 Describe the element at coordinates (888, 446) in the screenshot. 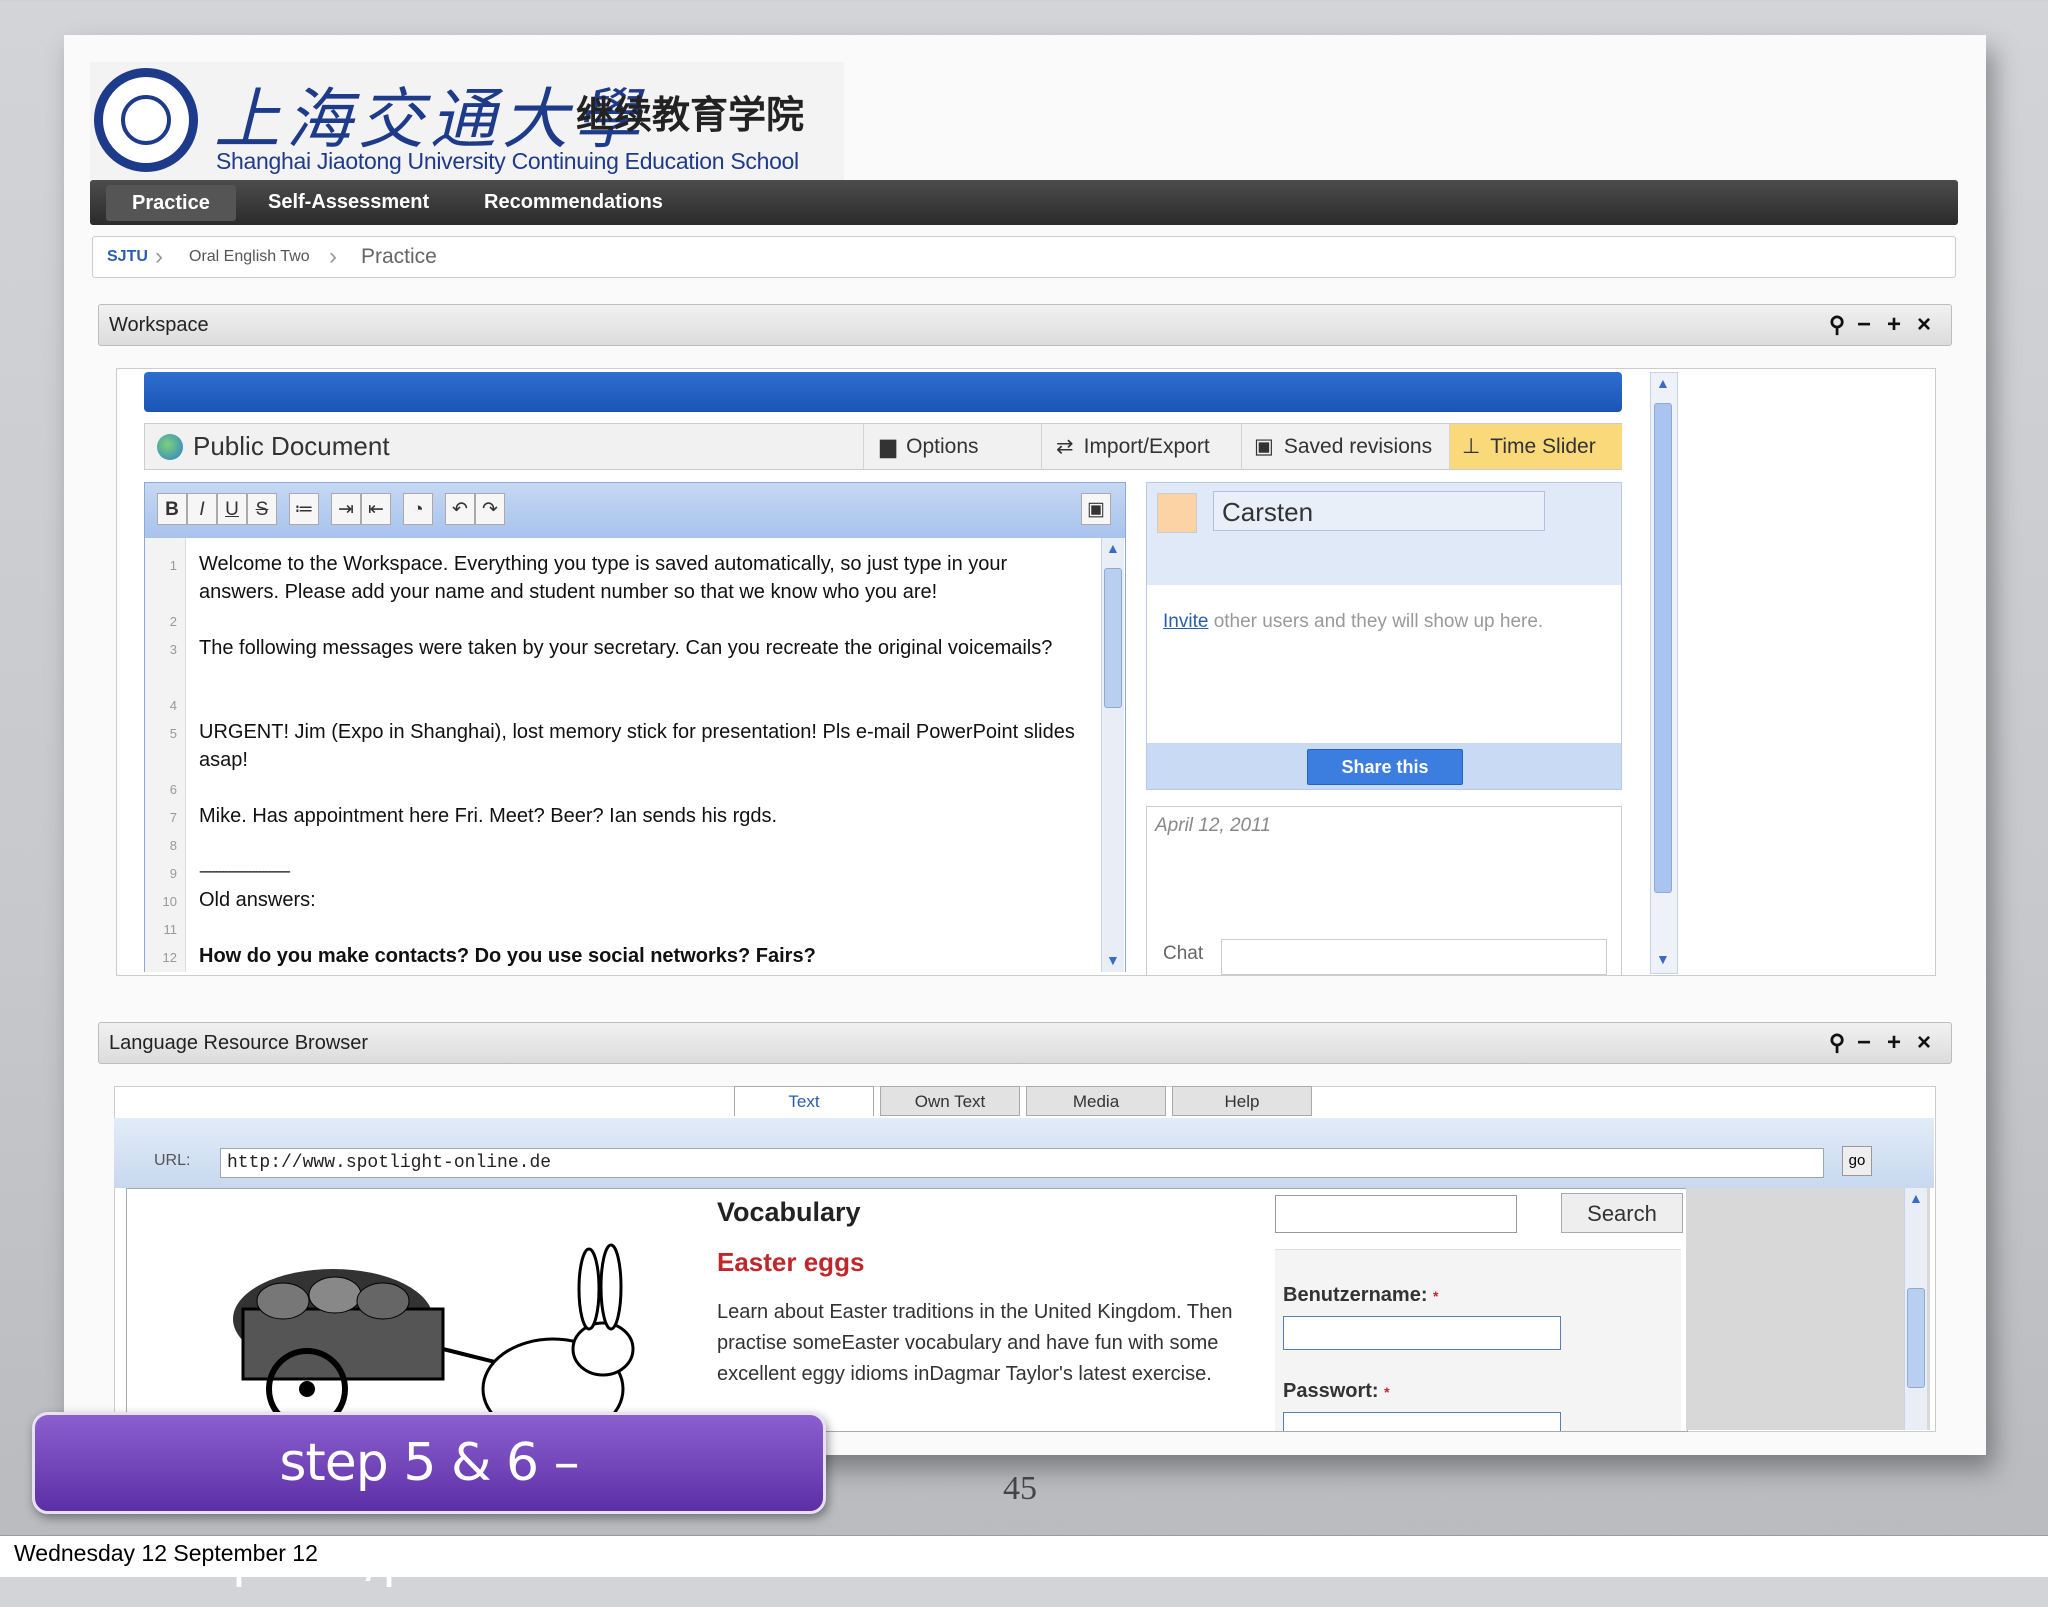

I see `document-icon: ▆` at that location.